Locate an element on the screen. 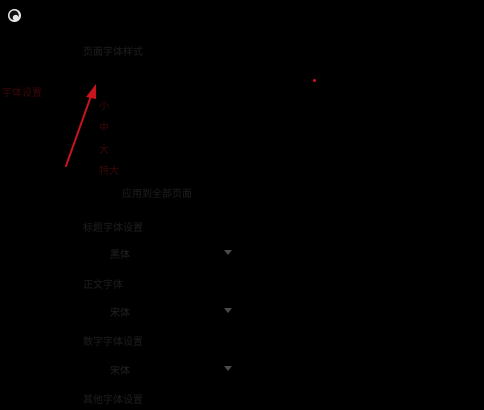 This screenshot has width=484, height=410. body-font-label: 正文字体 is located at coordinates (103, 285).